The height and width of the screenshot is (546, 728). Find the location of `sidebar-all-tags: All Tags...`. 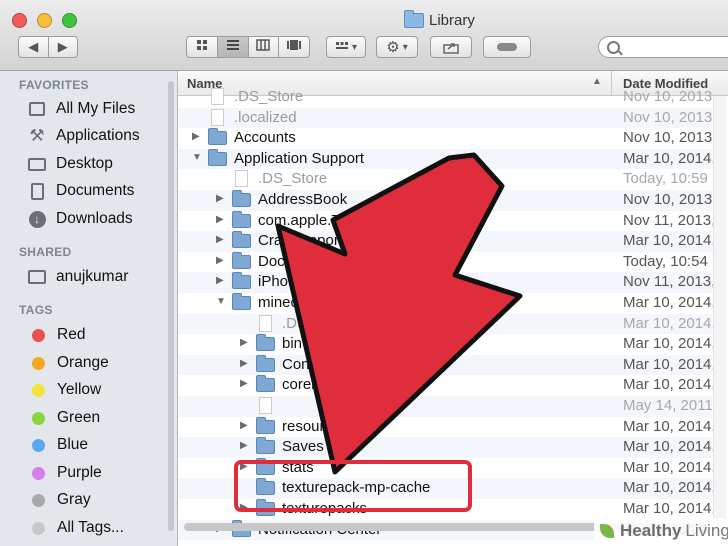

sidebar-all-tags: All Tags... is located at coordinates (76, 528).